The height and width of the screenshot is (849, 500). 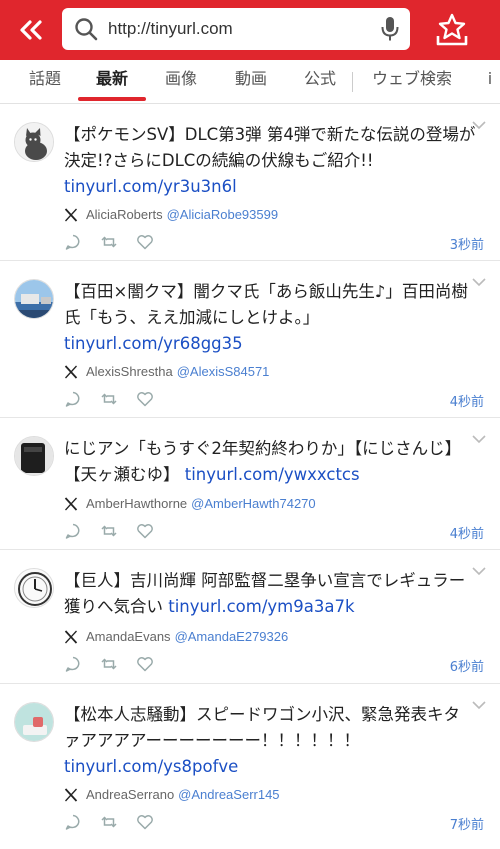 I want to click on bookmark-star-button, so click(x=452, y=30).